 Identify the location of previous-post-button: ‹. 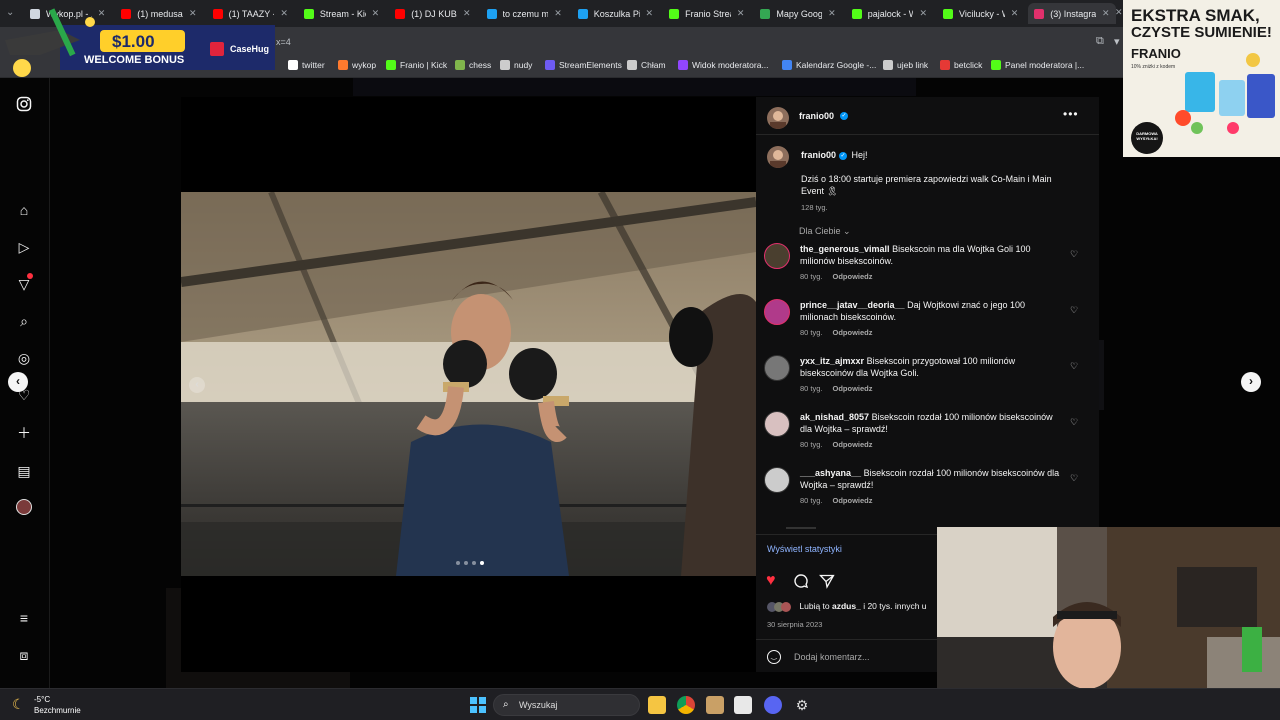
(18, 382).